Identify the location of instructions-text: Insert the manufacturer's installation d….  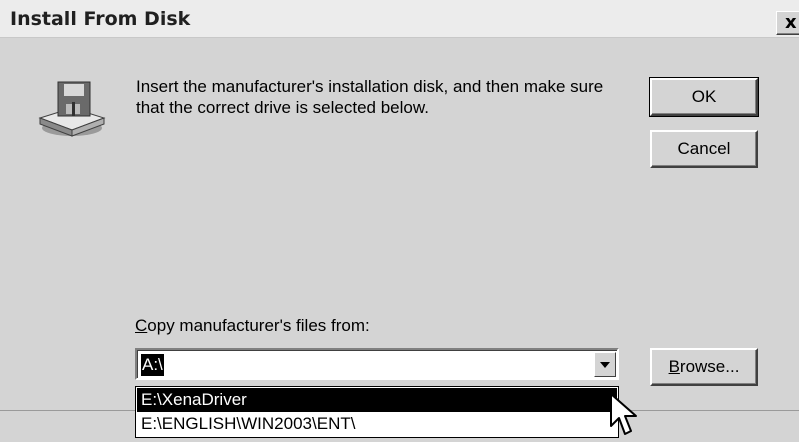
(370, 97).